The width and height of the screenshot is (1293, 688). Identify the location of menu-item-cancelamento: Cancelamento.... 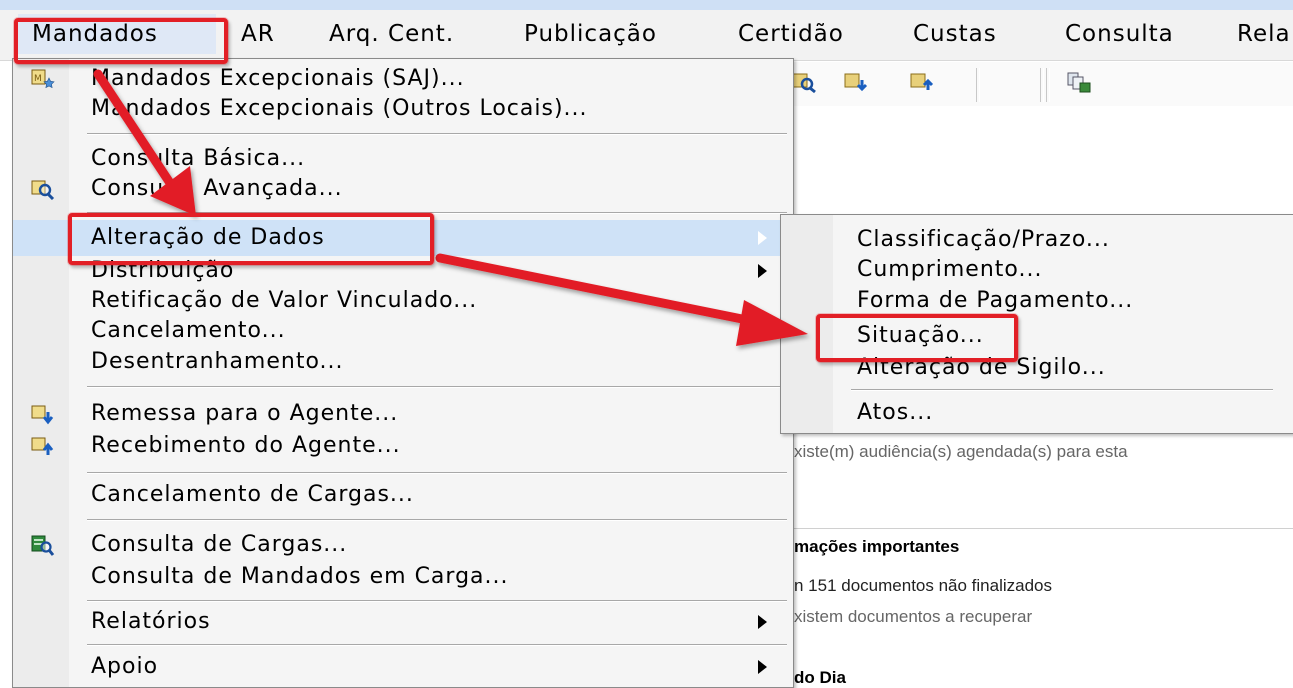
(403, 331).